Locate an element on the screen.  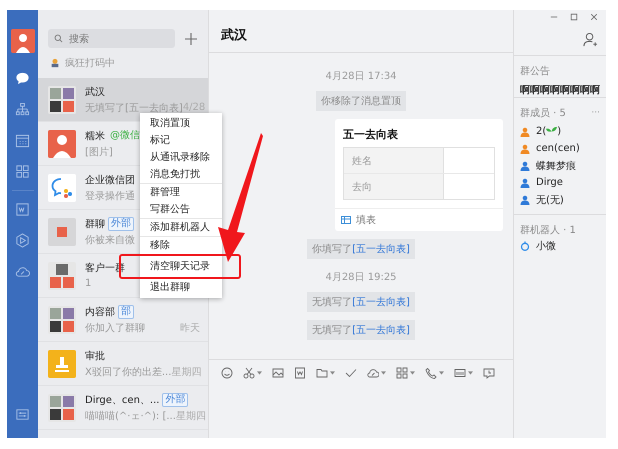
robot-icon is located at coordinates (525, 245).